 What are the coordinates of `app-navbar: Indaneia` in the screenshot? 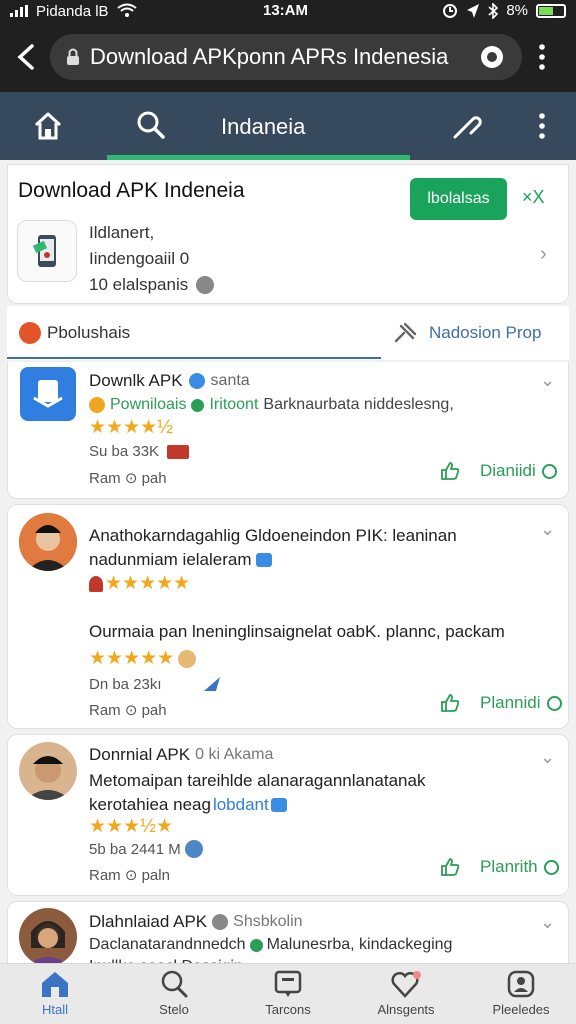 It's located at (288, 126).